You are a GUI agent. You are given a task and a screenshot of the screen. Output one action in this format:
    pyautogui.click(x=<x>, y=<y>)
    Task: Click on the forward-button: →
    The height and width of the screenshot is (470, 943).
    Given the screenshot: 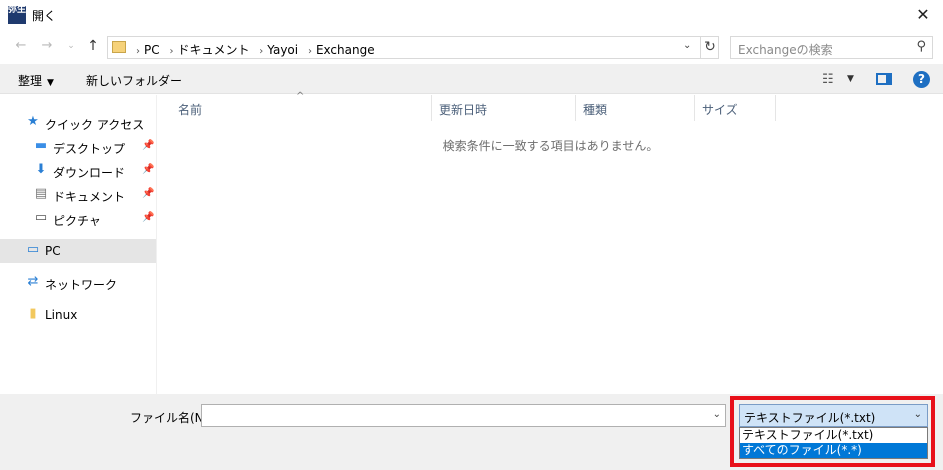 What is the action you would take?
    pyautogui.click(x=47, y=46)
    